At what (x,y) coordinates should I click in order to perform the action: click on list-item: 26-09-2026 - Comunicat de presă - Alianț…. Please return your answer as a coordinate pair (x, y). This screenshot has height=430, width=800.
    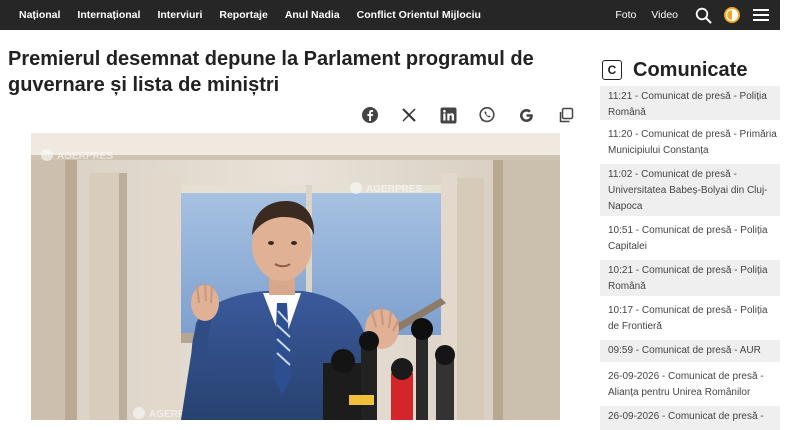
    Looking at the image, I should click on (690, 386).